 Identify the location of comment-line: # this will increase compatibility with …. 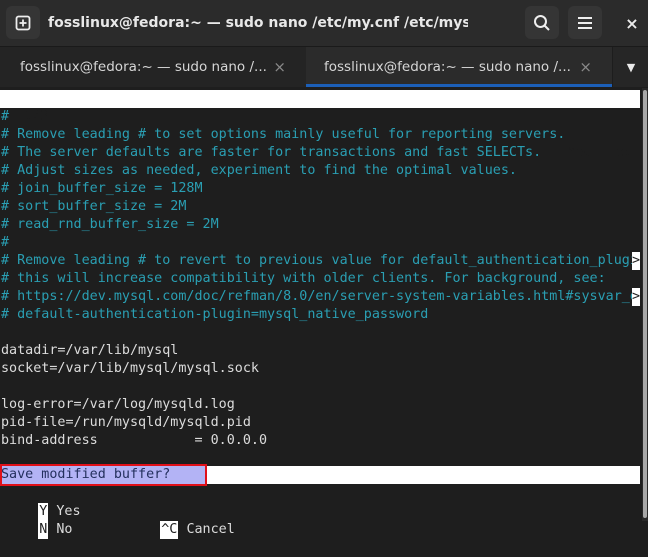
(303, 278).